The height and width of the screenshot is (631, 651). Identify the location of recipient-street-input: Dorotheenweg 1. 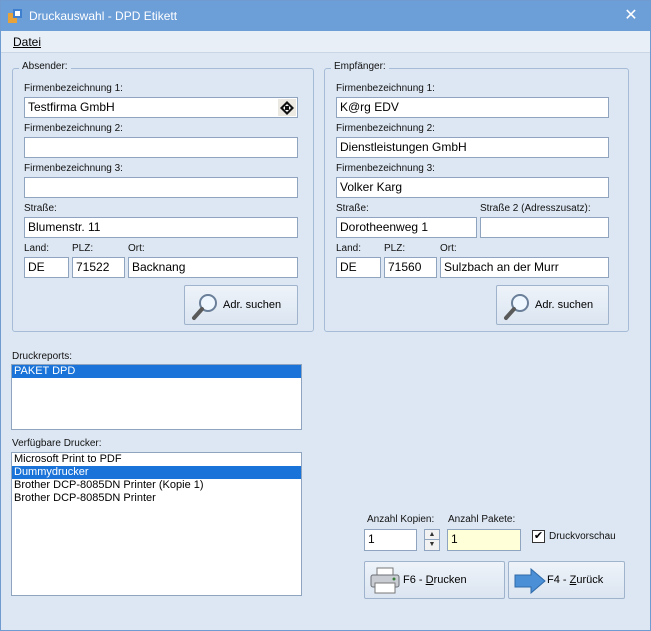
(406, 227).